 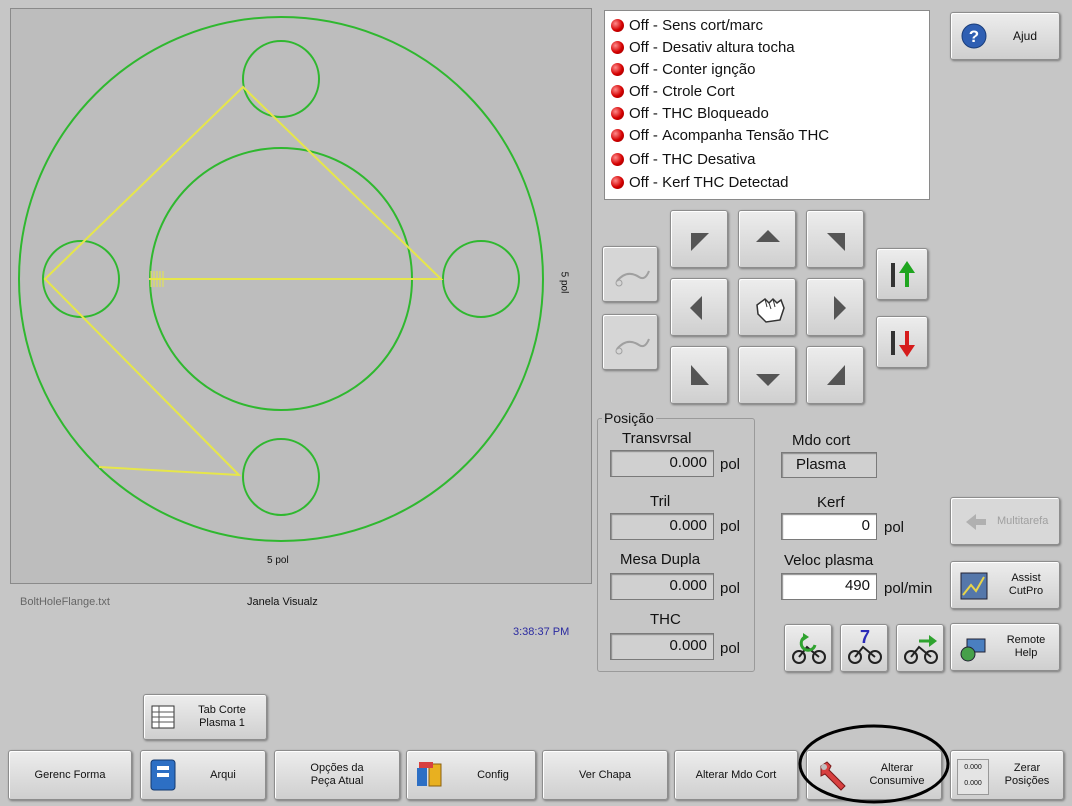 What do you see at coordinates (564, 282) in the screenshot?
I see `dimension-height-label: 5 pol` at bounding box center [564, 282].